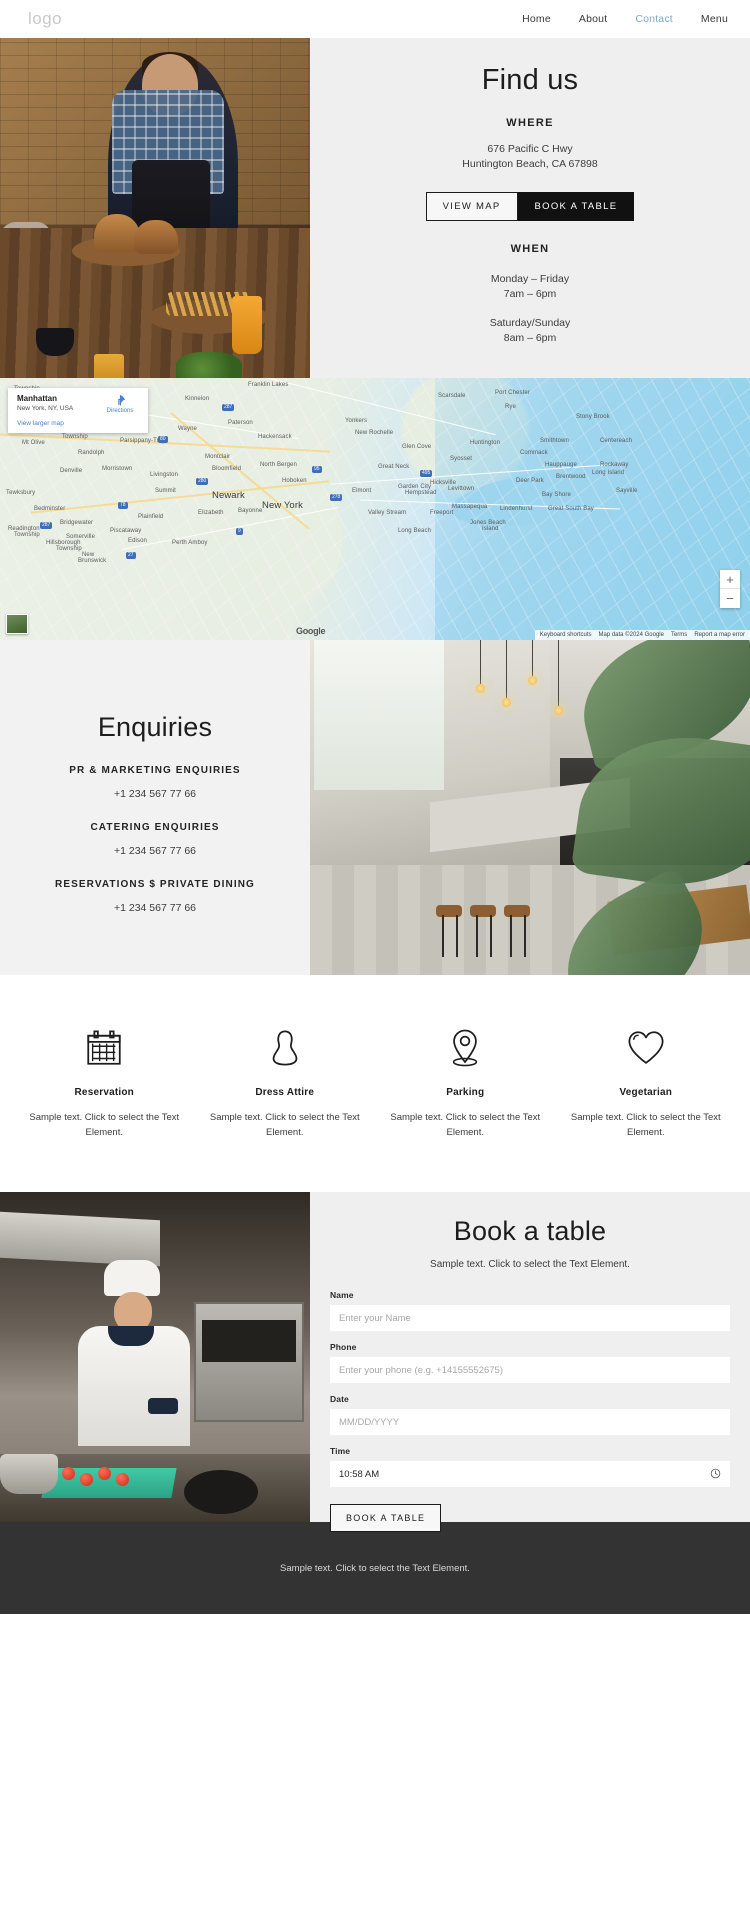 The height and width of the screenshot is (1917, 750). What do you see at coordinates (714, 19) in the screenshot?
I see `nav-item-menu: Menu` at bounding box center [714, 19].